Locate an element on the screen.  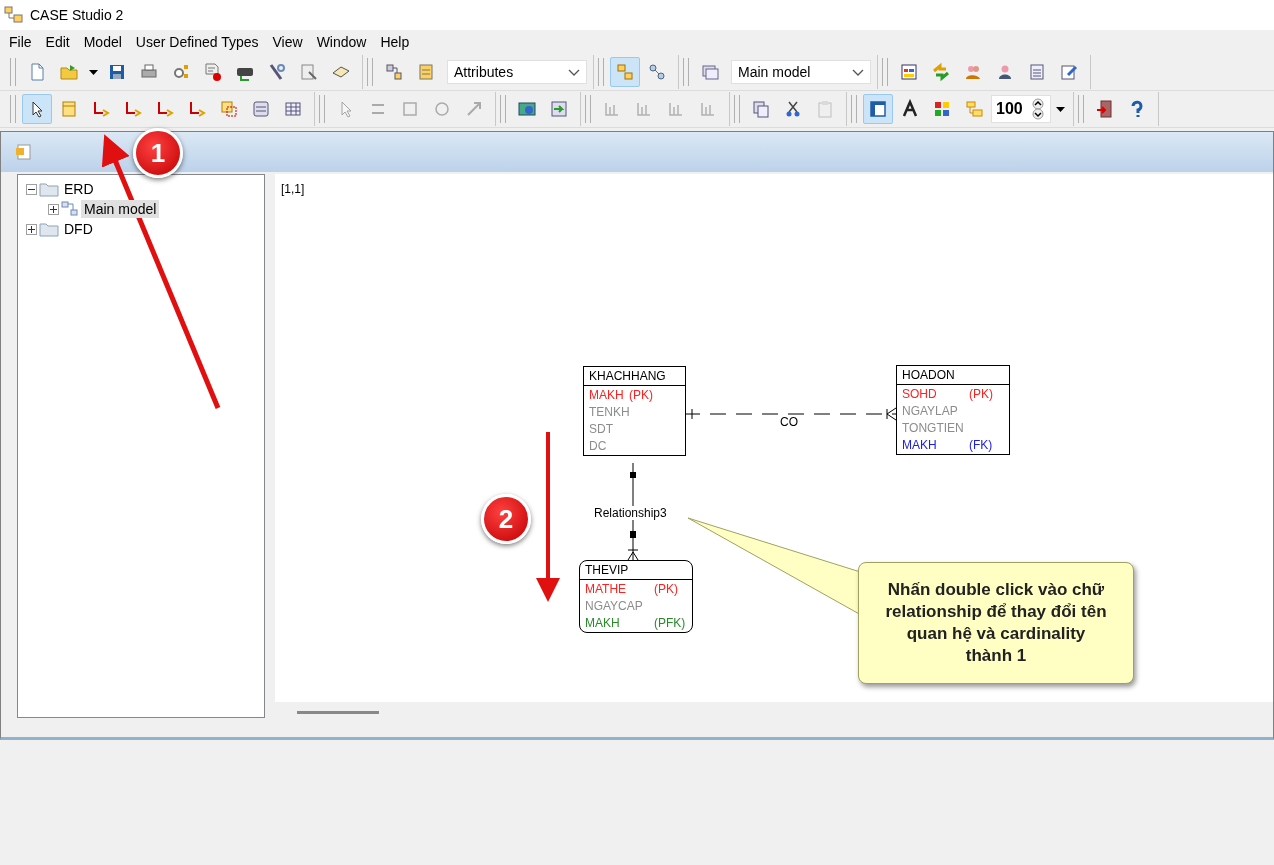
grid-icon is located at coordinates (293, 109).